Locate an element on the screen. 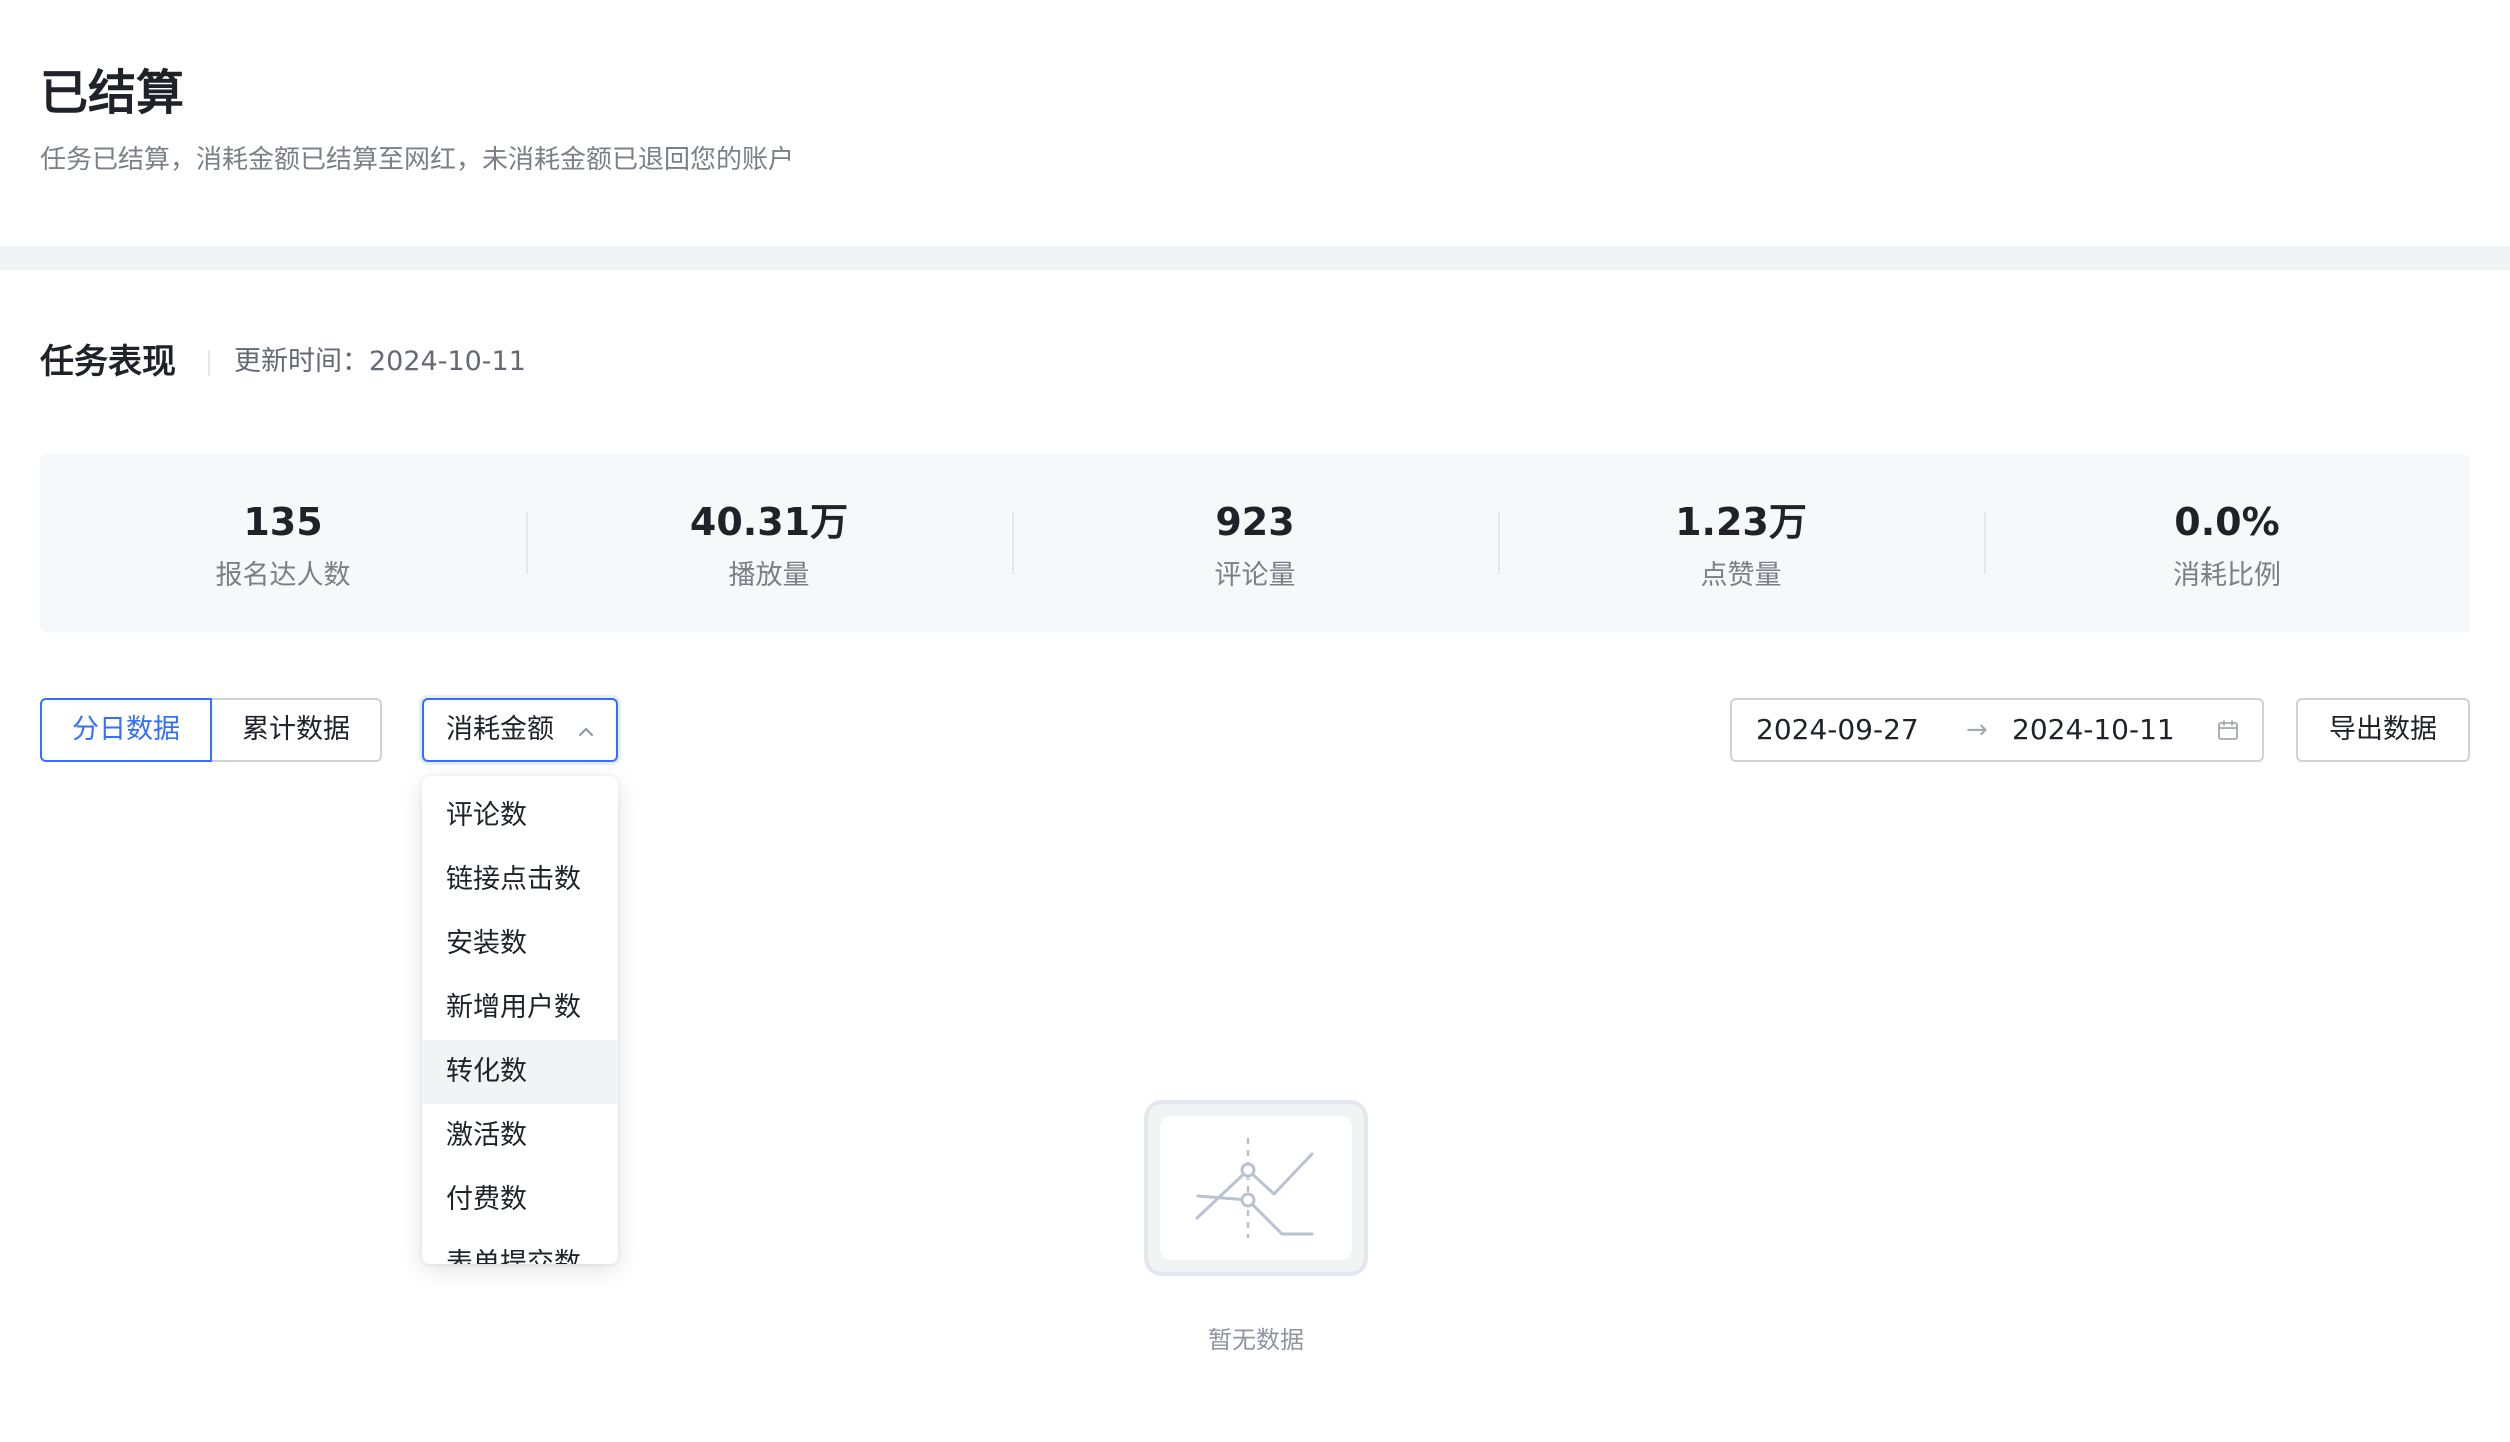 This screenshot has height=1442, width=2510. dropdown-option-form-submits: 表单提交数 is located at coordinates (520, 1248).